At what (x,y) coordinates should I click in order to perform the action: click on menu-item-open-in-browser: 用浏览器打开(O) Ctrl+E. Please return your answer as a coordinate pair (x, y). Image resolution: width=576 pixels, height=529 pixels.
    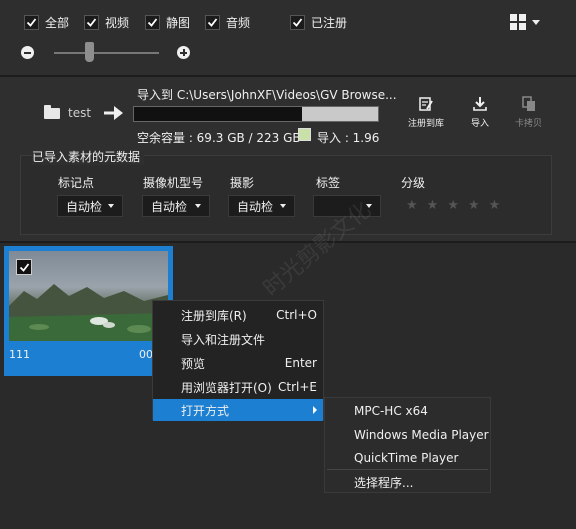
    Looking at the image, I should click on (238, 387).